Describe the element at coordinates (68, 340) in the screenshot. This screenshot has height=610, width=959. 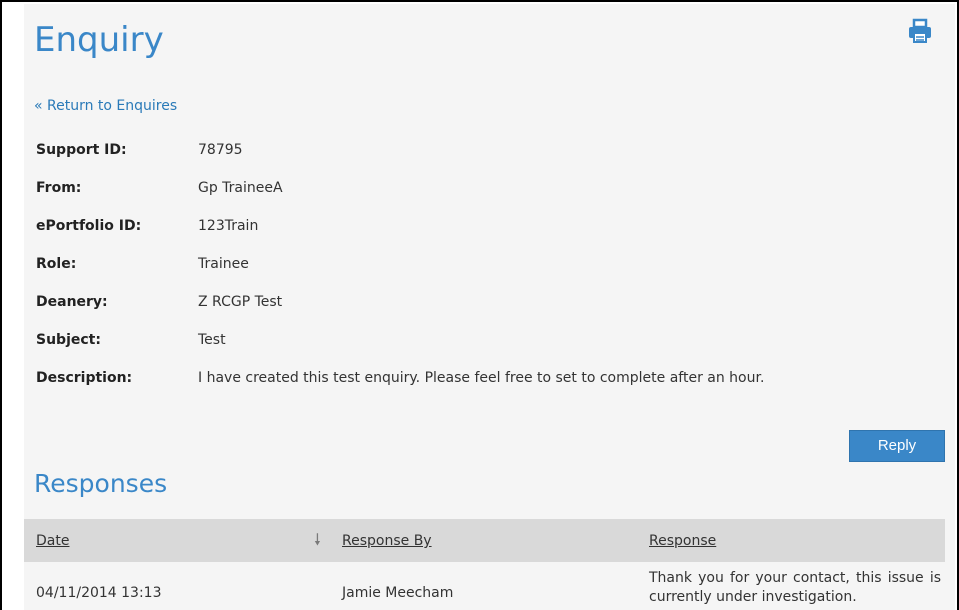
I see `subject-label: Subject:` at that location.